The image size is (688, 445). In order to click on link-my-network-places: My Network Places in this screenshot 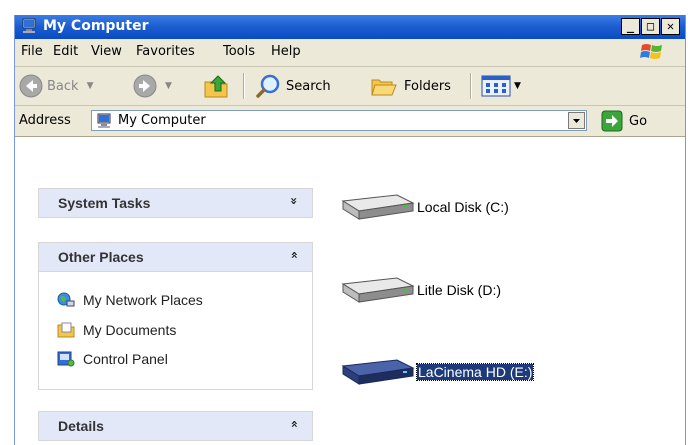, I will do `click(130, 300)`.